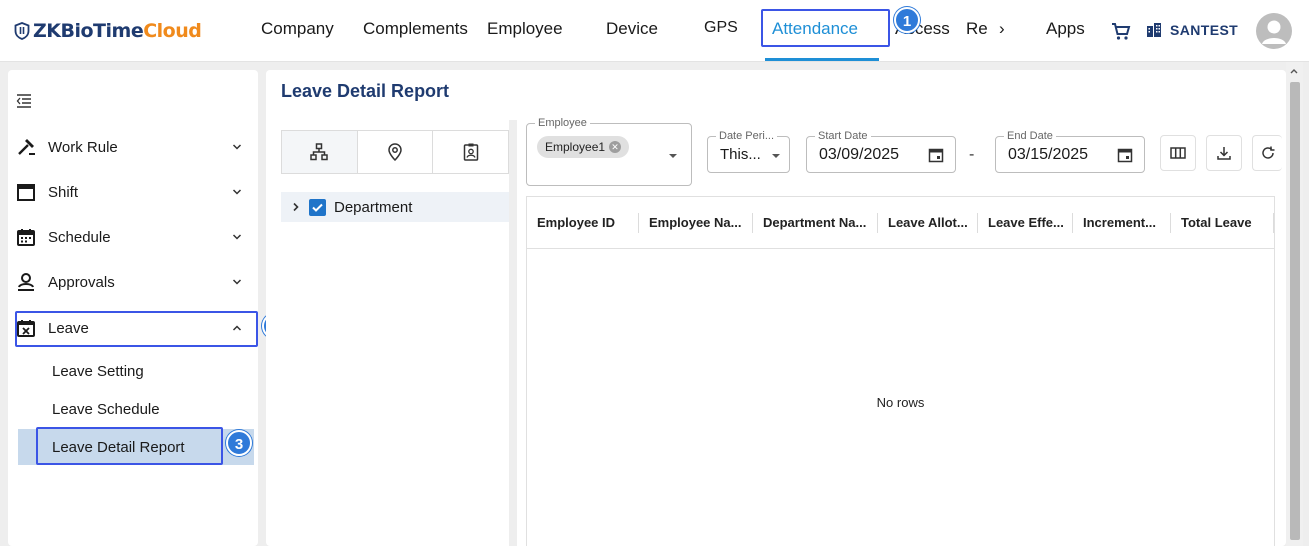  What do you see at coordinates (1065, 29) in the screenshot?
I see `nav-apps: Apps` at bounding box center [1065, 29].